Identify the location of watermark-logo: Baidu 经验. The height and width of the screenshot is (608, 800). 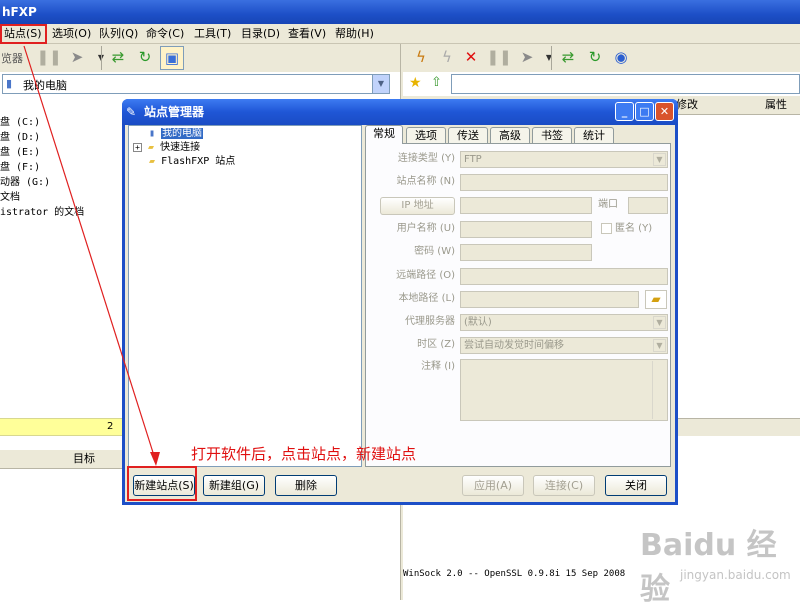
(708, 567).